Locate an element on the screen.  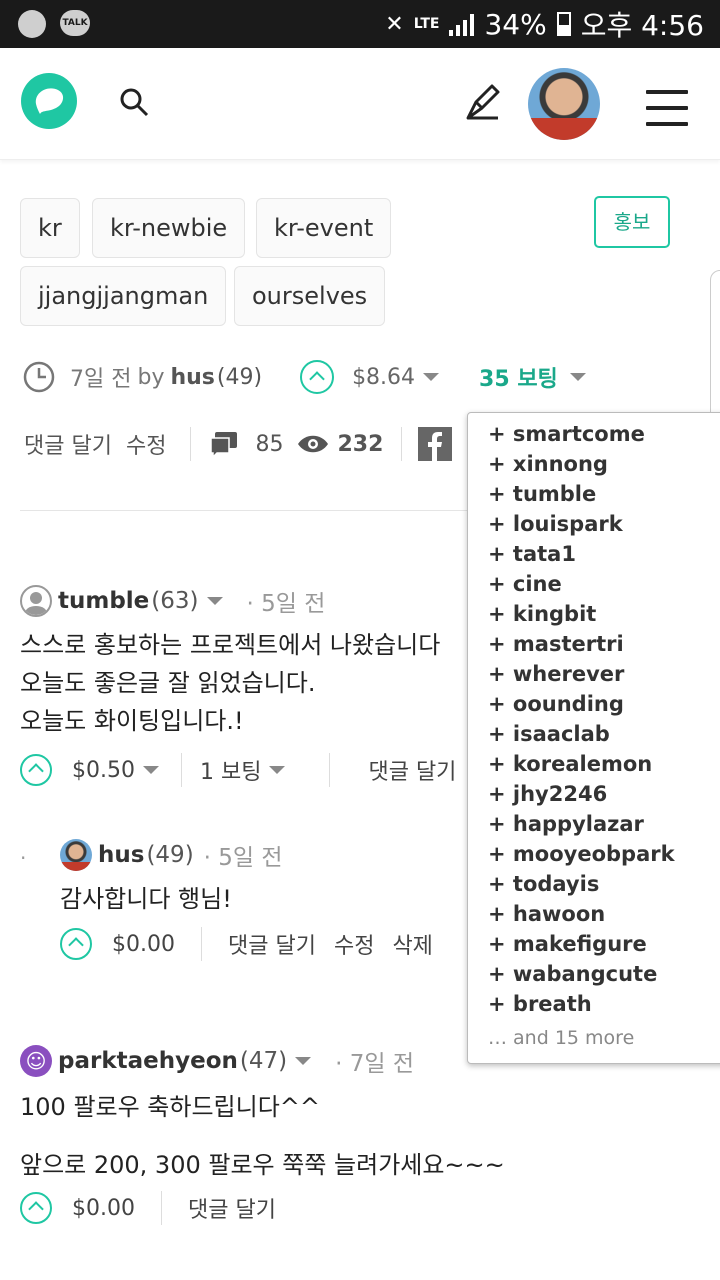
voter-item: + kingbit is located at coordinates (604, 614).